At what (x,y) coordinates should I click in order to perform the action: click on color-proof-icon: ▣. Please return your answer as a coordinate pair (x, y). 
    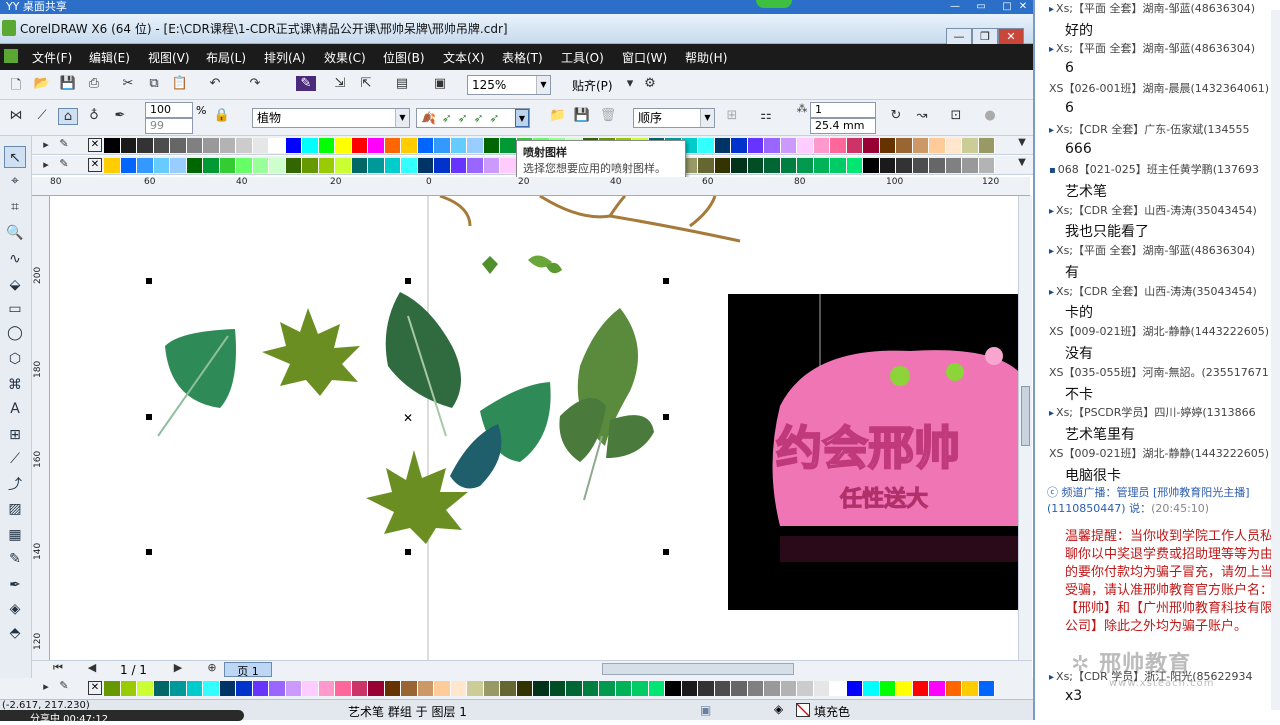
    Looking at the image, I should click on (705, 710).